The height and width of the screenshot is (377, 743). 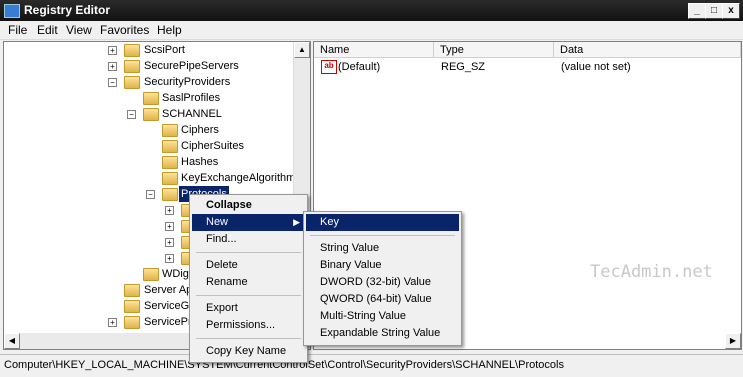 I want to click on menu-item-new: New ▶, so click(x=248, y=222).